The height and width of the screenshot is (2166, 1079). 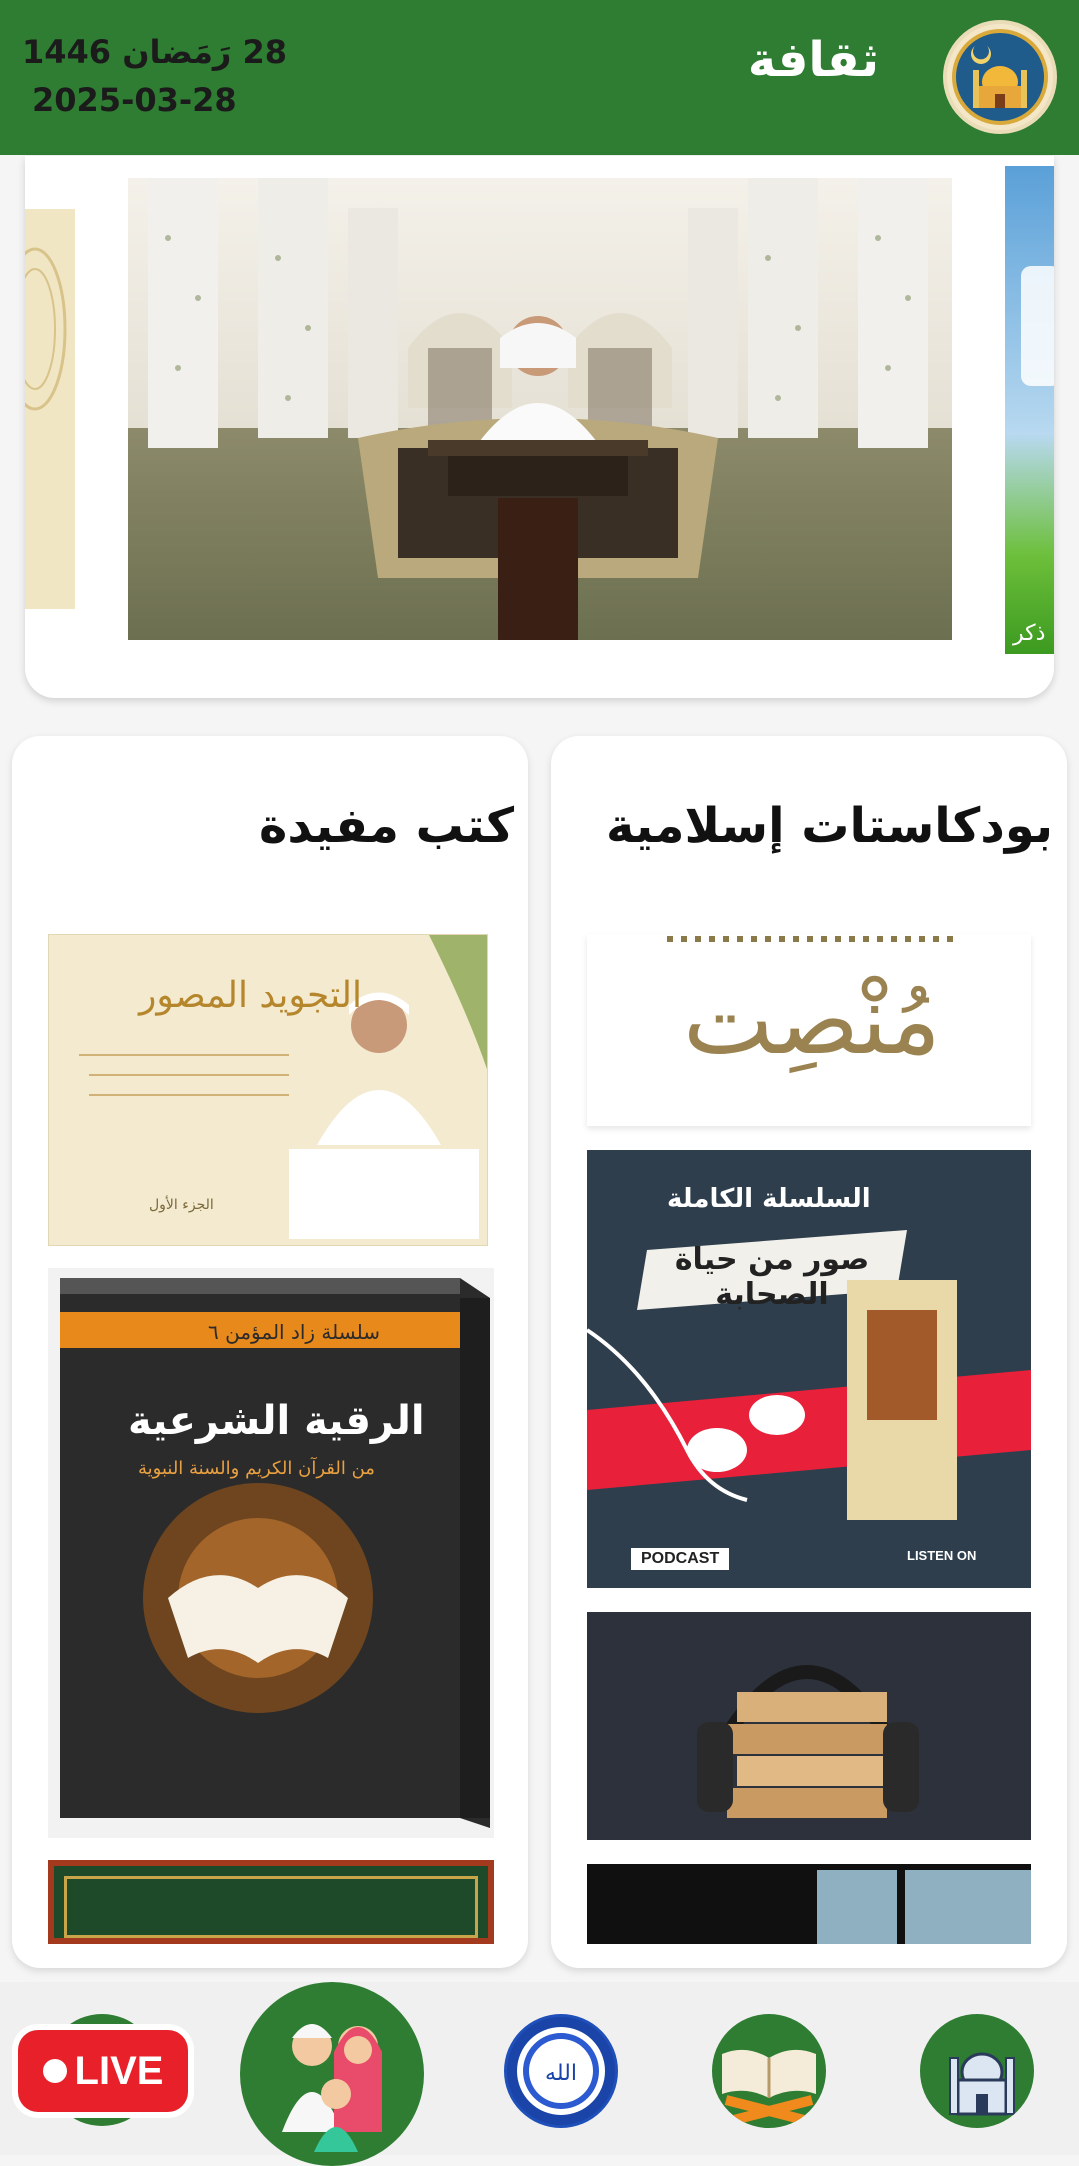 What do you see at coordinates (54, 2071) in the screenshot?
I see `live-dot-icon` at bounding box center [54, 2071].